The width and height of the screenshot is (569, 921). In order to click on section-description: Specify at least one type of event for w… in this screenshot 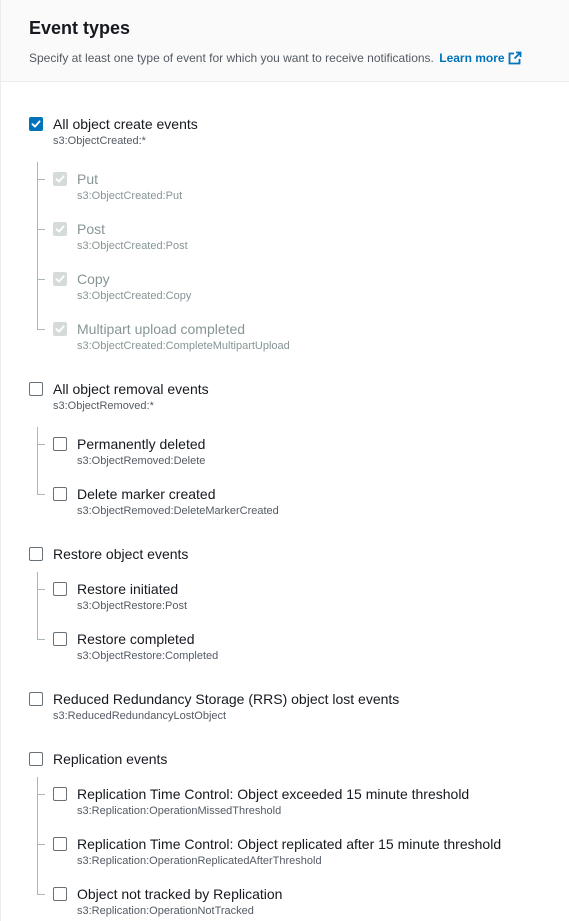, I will do `click(299, 59)`.